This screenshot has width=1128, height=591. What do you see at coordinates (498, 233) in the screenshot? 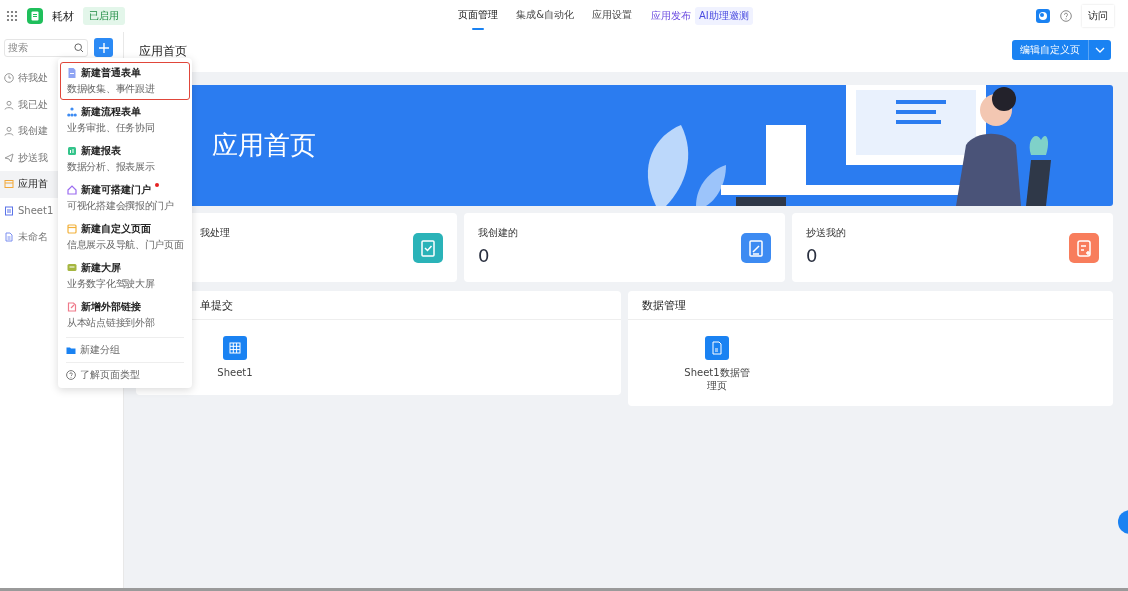
I see `stat-label: 我创建的` at bounding box center [498, 233].